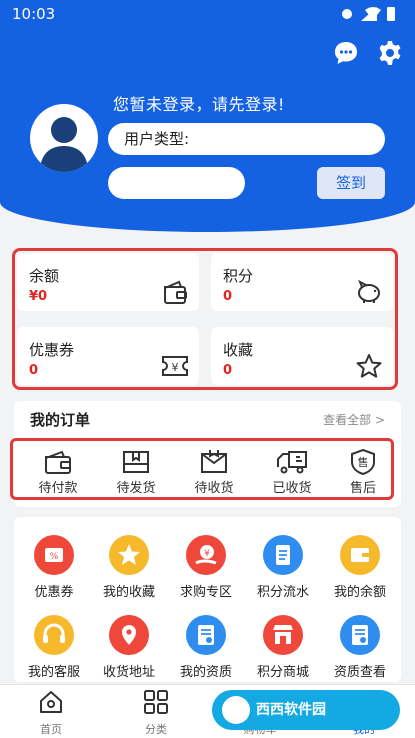 The height and width of the screenshot is (738, 415). What do you see at coordinates (128, 592) in the screenshot?
I see `service-label: 我的收藏` at bounding box center [128, 592].